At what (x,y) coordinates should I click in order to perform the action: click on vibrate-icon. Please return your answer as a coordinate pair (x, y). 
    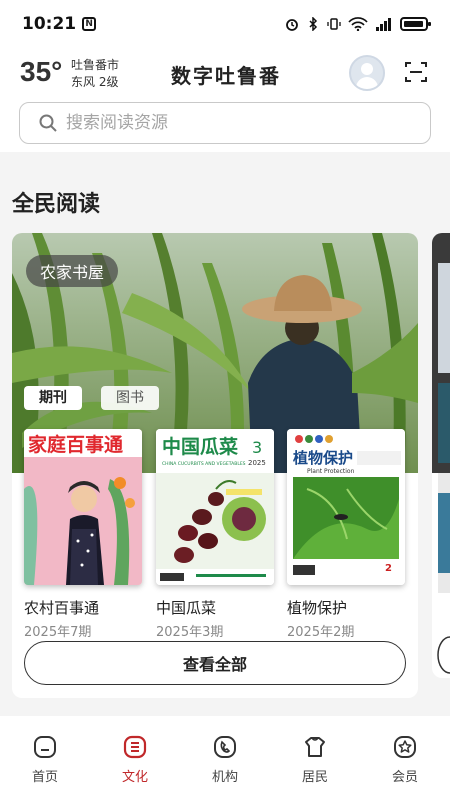
    Looking at the image, I should click on (334, 24).